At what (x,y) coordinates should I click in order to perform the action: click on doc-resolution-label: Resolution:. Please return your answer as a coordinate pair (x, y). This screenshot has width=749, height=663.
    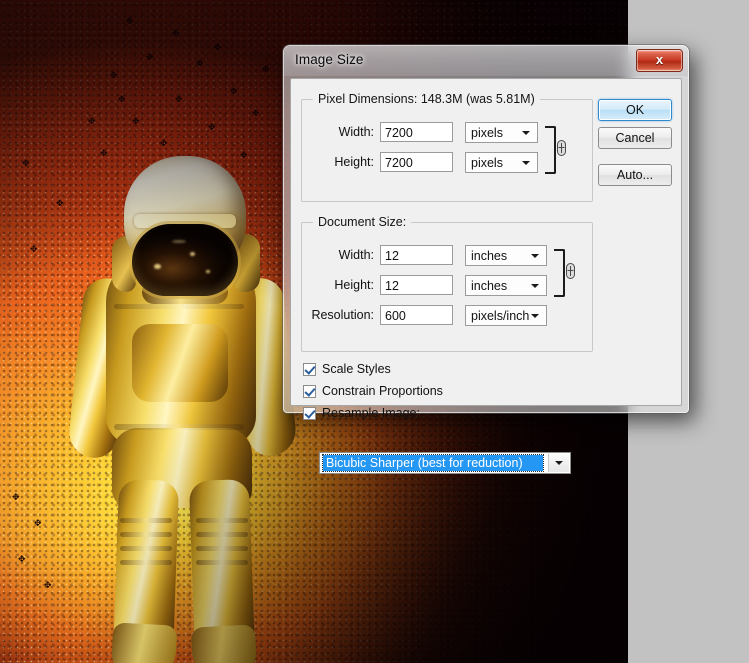
    Looking at the image, I should click on (342, 315).